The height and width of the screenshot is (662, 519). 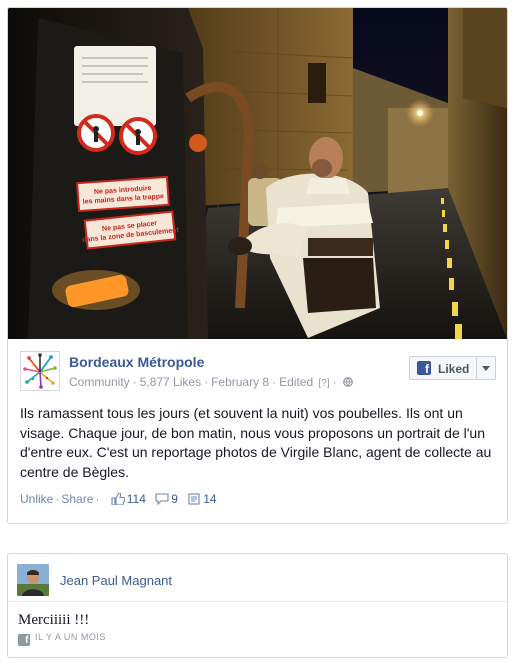 I want to click on liked-button: f Liked, so click(x=452, y=368).